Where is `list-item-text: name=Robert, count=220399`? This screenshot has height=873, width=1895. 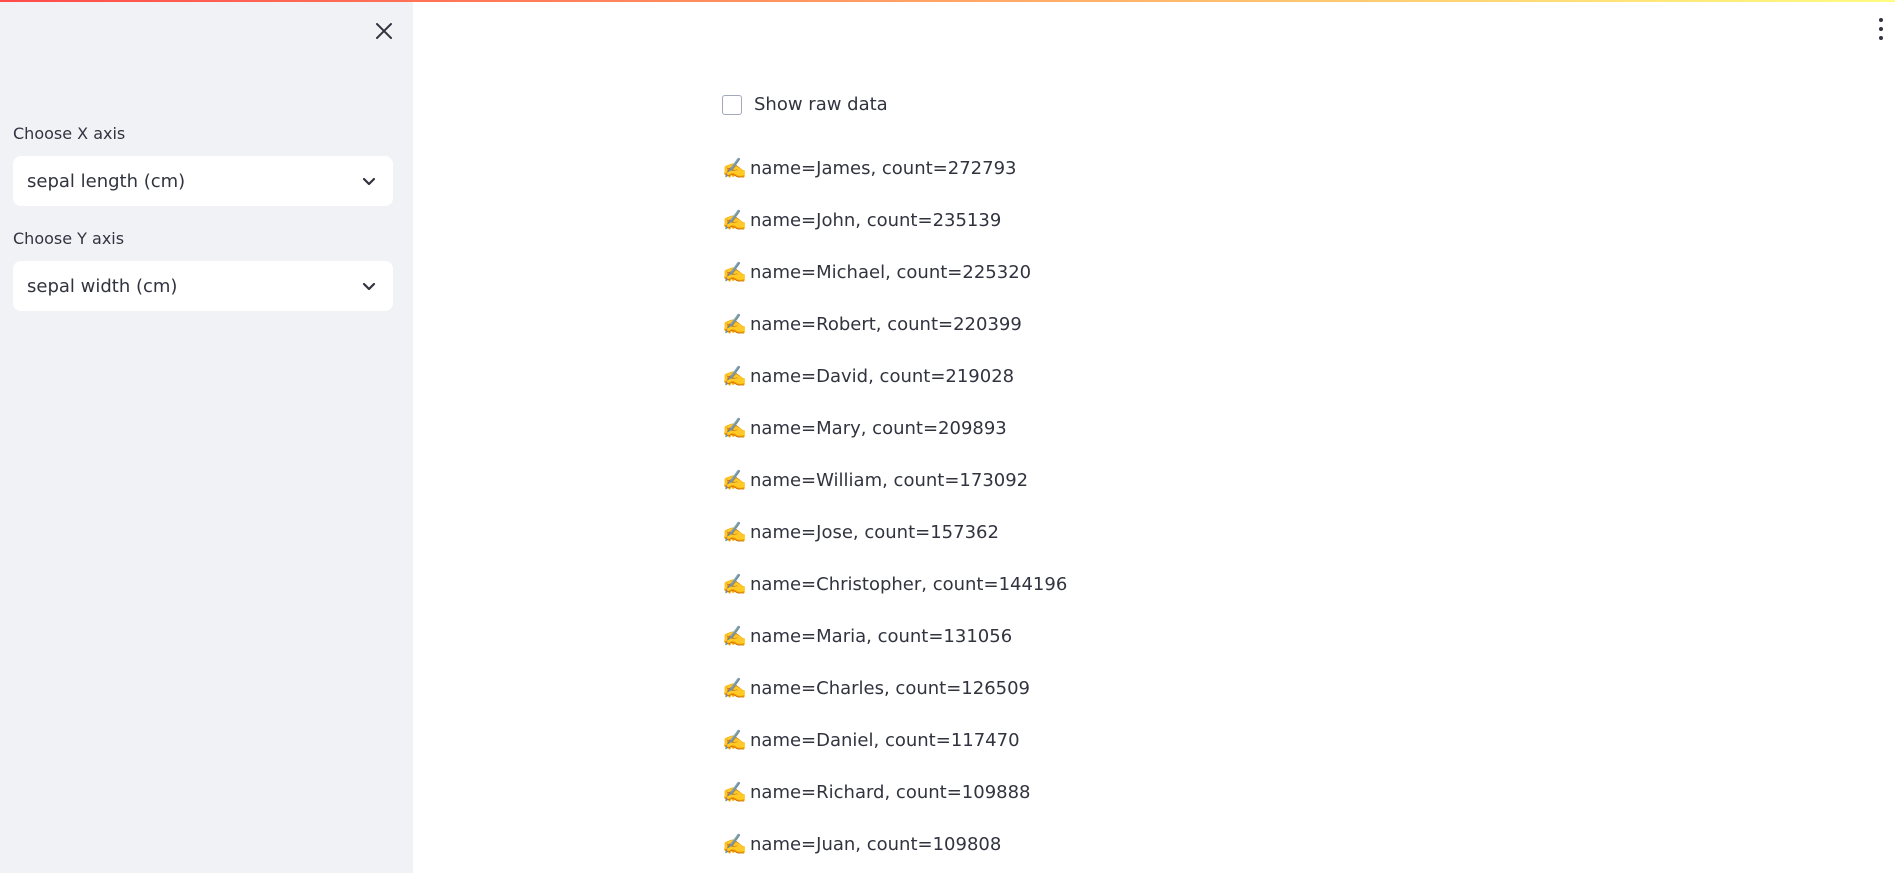 list-item-text: name=Robert, count=220399 is located at coordinates (886, 324).